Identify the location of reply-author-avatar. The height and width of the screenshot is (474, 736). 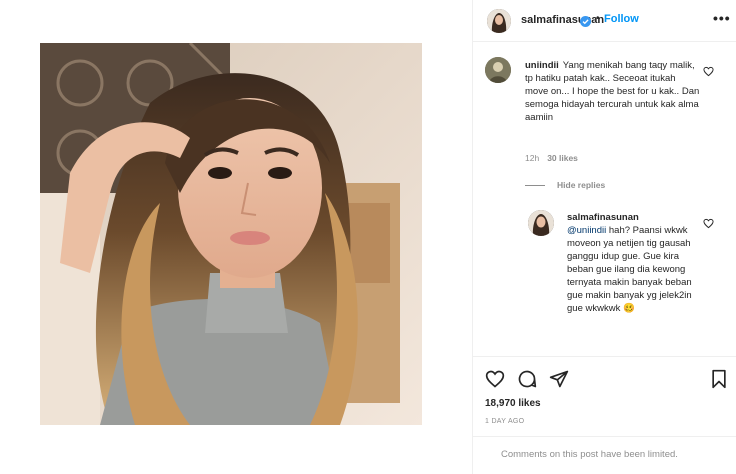
(541, 223).